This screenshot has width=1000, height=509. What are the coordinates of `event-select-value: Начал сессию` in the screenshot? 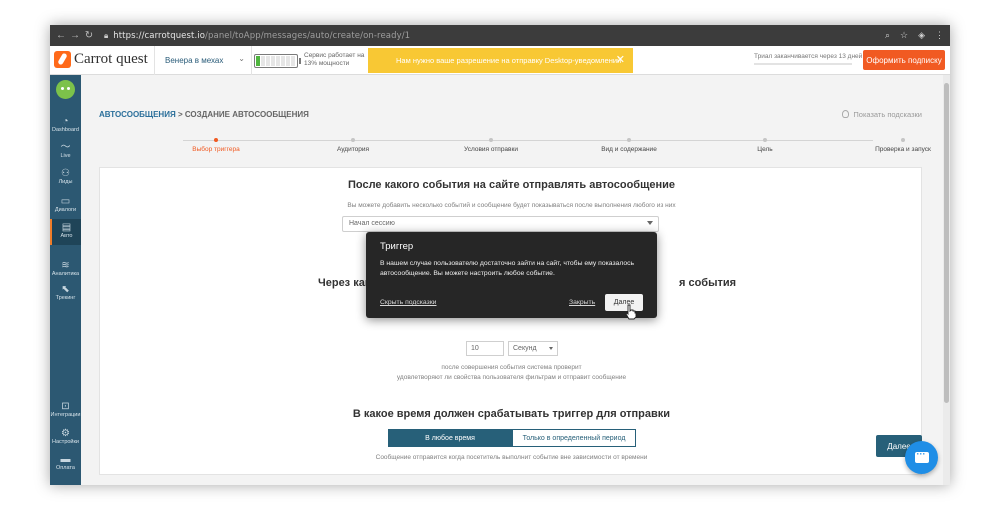 It's located at (372, 223).